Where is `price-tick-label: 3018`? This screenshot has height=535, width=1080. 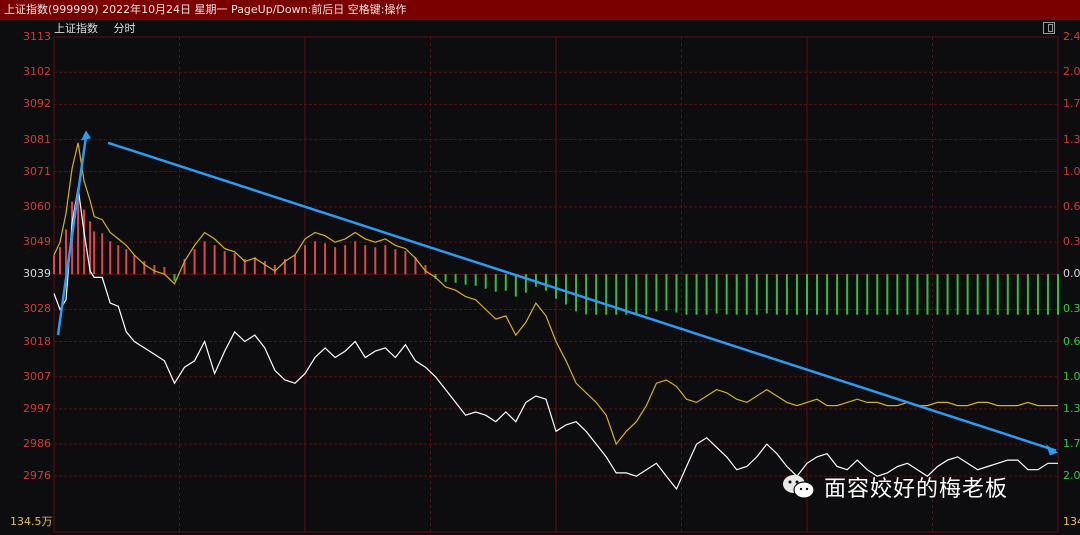 price-tick-label: 3018 is located at coordinates (37, 341).